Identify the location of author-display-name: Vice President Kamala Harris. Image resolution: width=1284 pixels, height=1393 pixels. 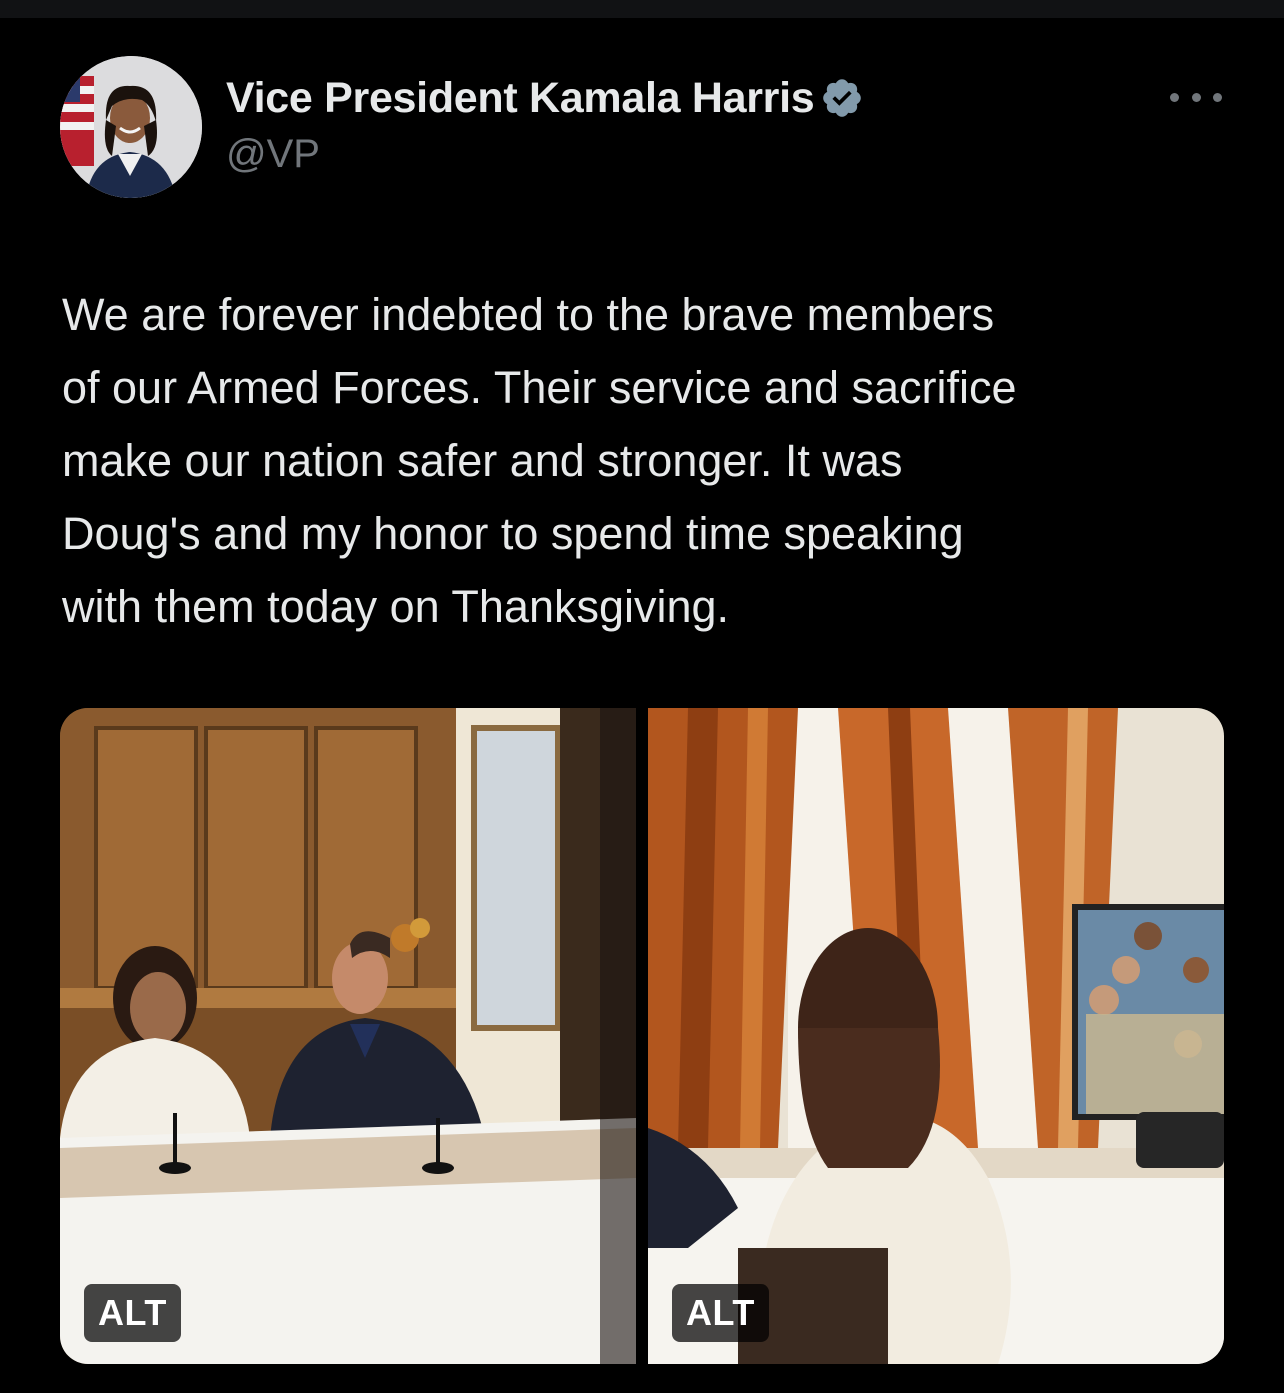
(520, 98).